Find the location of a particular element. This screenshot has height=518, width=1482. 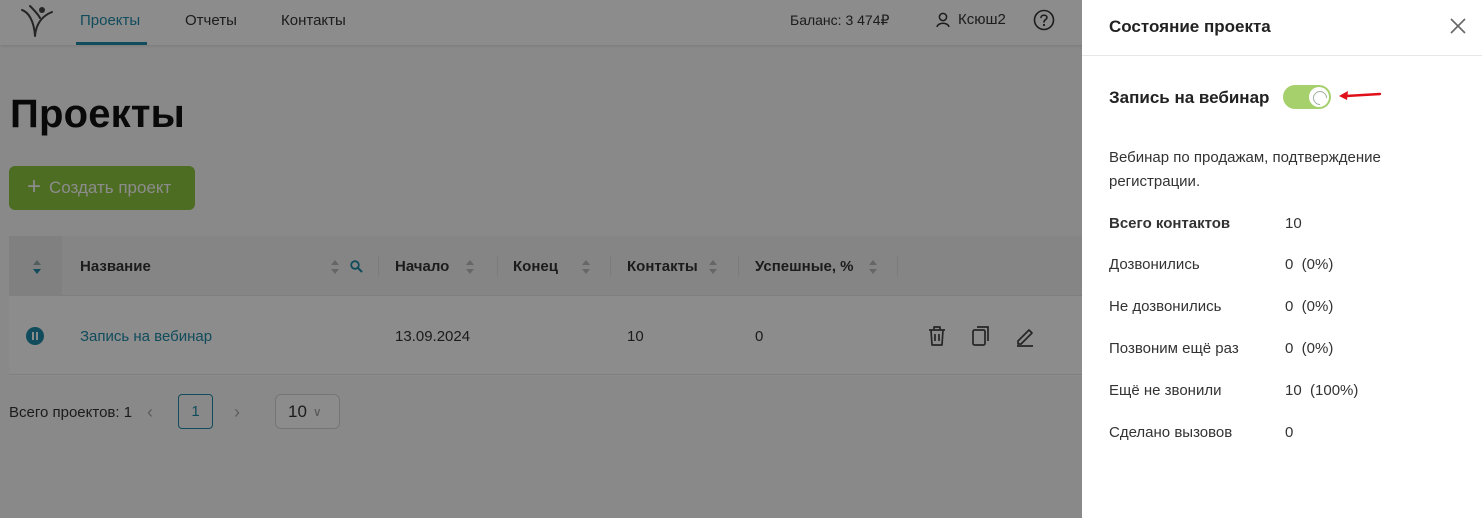

stat-value-not-called: 10 (100%) is located at coordinates (1322, 390).